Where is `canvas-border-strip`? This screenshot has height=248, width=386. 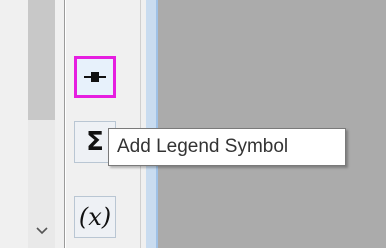
canvas-border-strip is located at coordinates (152, 124).